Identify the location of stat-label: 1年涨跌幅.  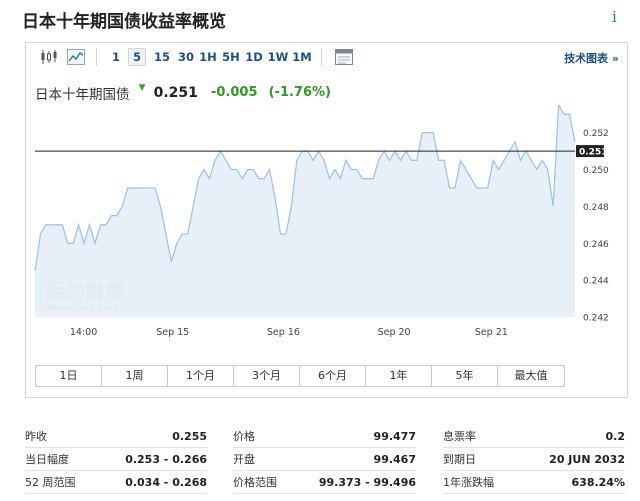
(468, 482).